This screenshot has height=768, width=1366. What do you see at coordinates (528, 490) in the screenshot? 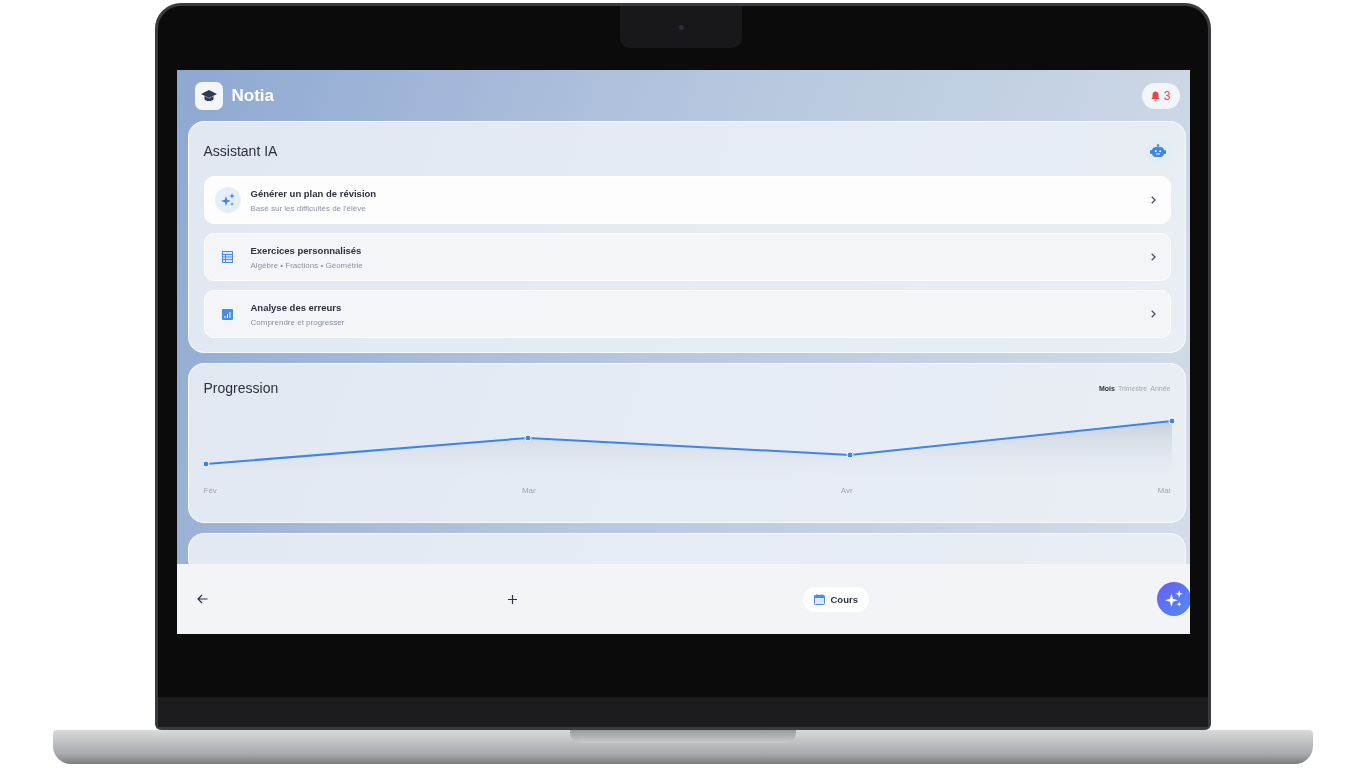
I see `axis-label: Mar` at bounding box center [528, 490].